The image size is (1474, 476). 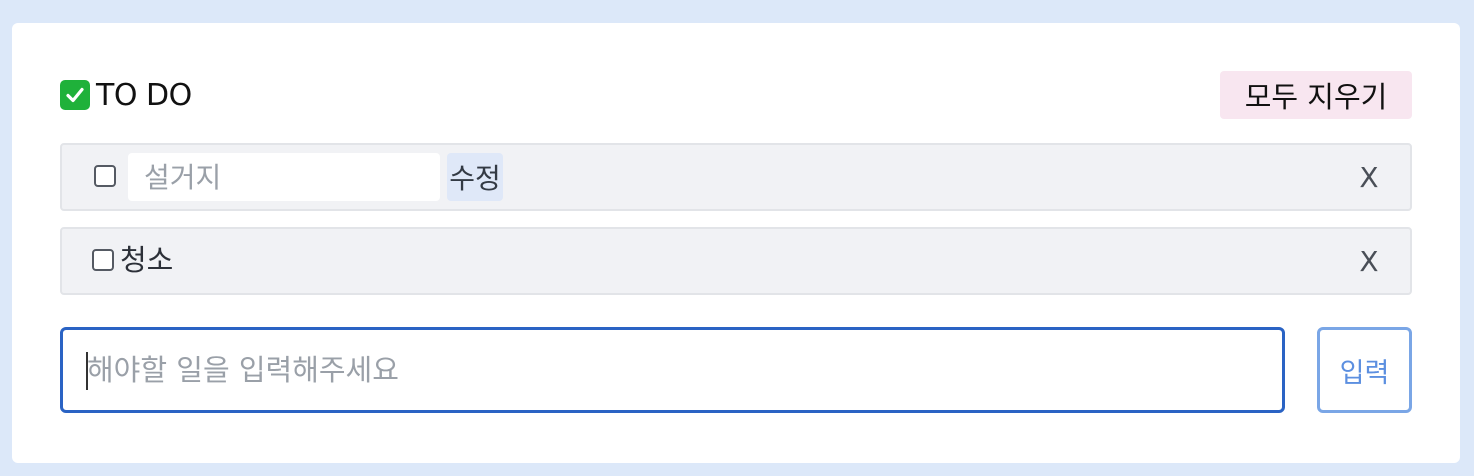 I want to click on clear-all-button: 모두 지우기, so click(x=1316, y=95).